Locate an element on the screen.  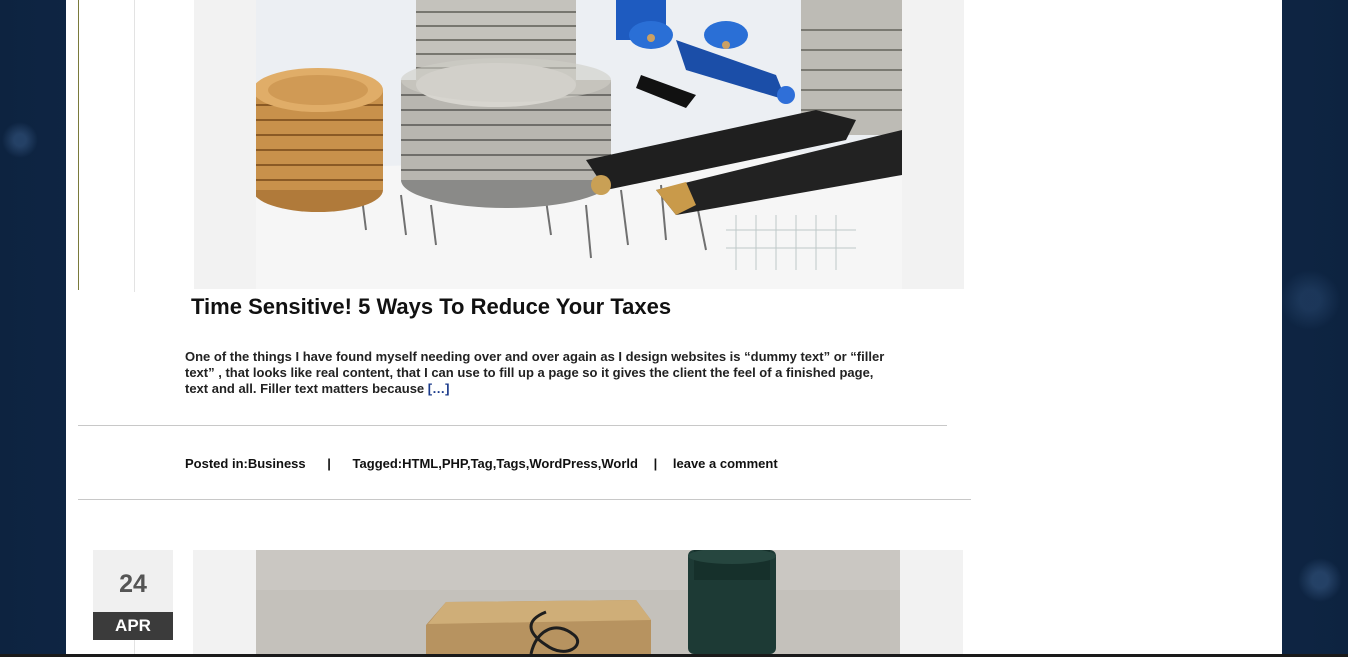
tag-link: PHP is located at coordinates (454, 463).